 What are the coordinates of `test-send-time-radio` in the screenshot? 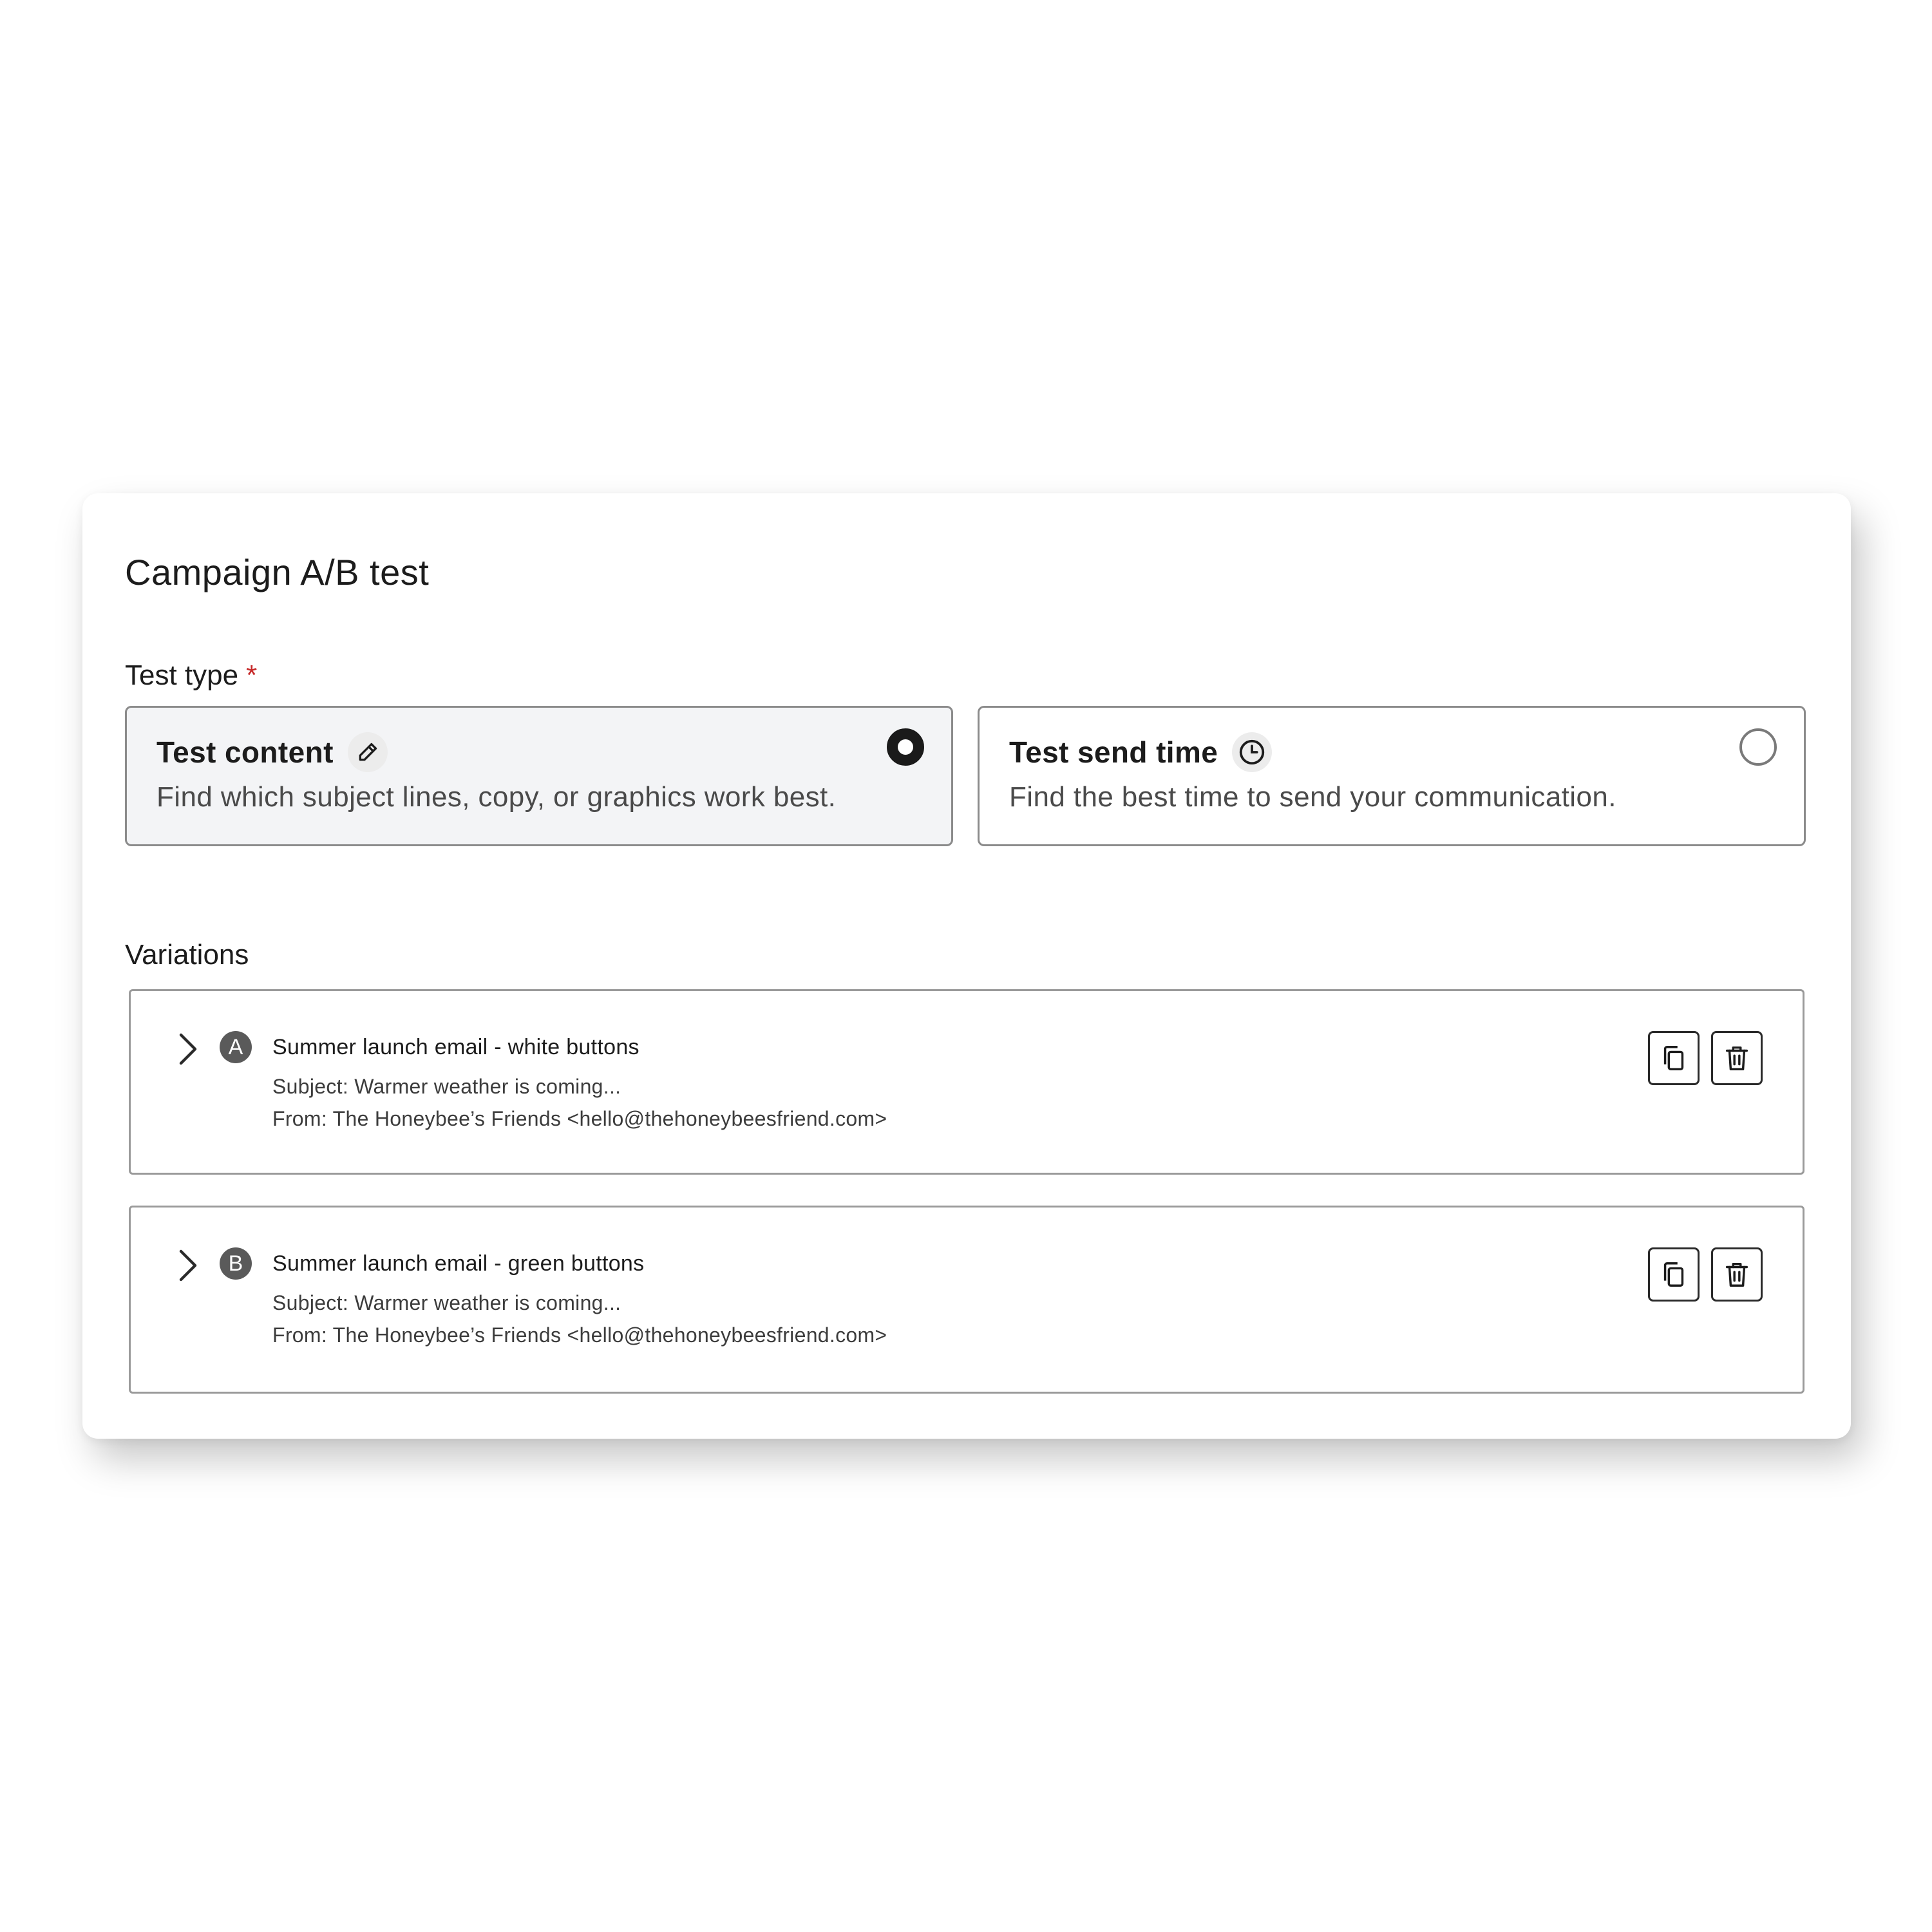 It's located at (1758, 747).